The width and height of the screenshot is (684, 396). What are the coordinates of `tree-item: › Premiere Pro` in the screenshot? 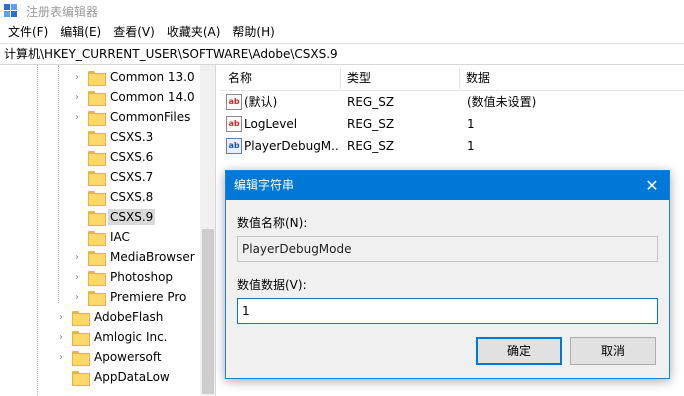 It's located at (130, 297).